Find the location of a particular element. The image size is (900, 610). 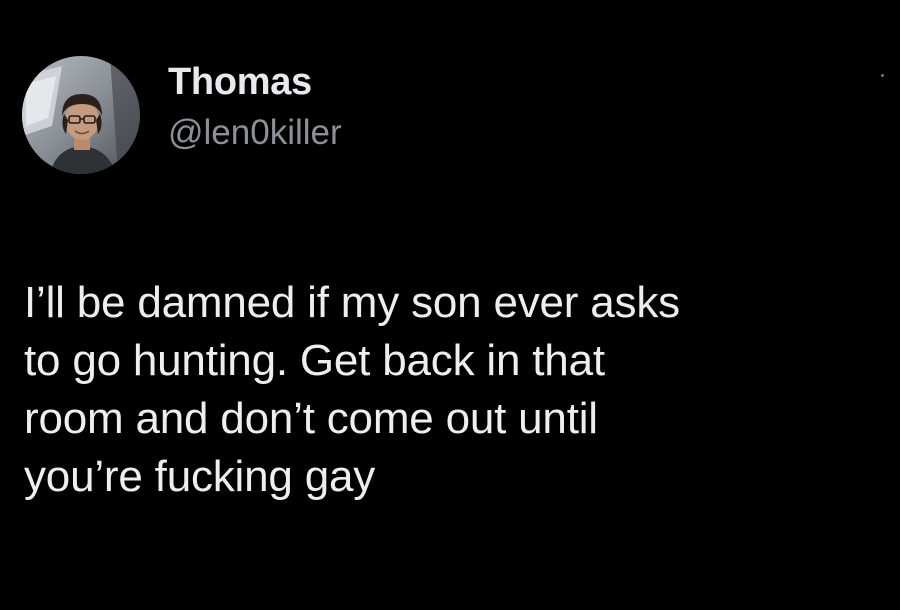

more-options-dot is located at coordinates (882, 75).